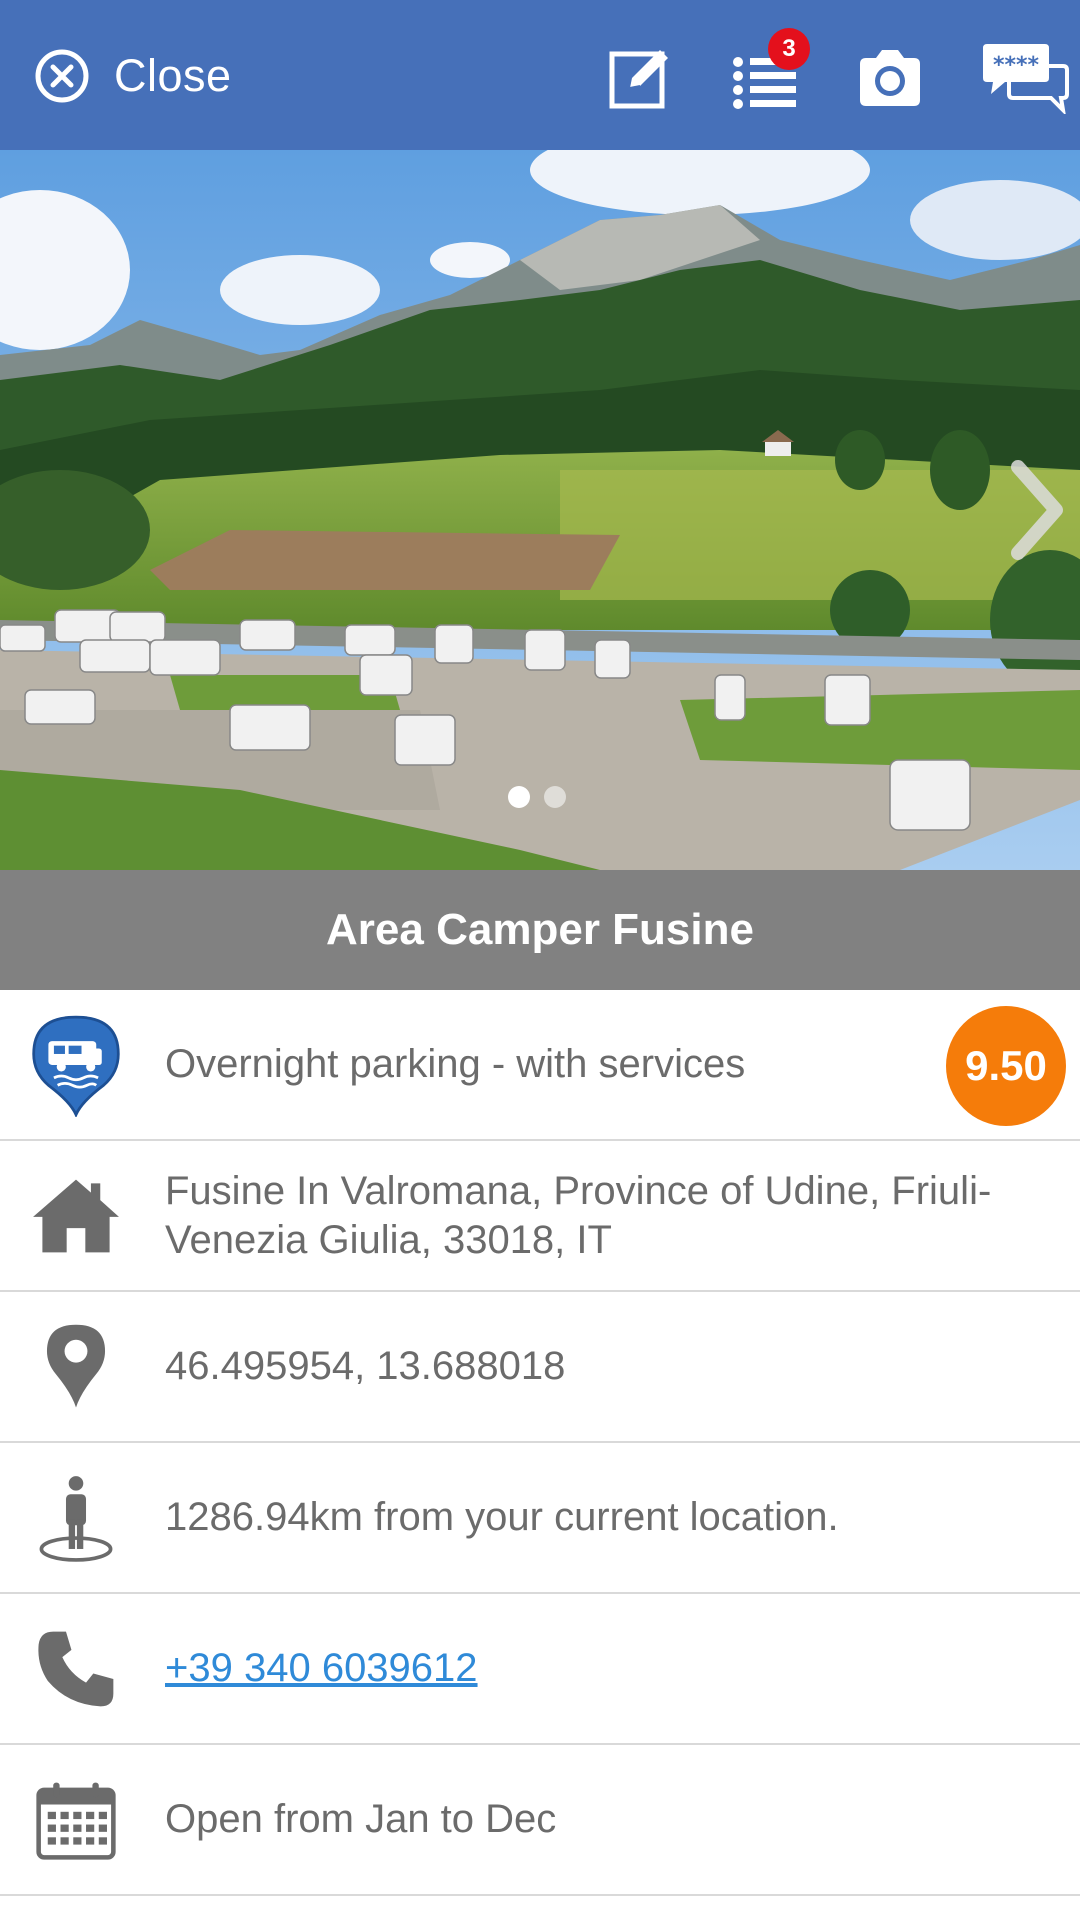 This screenshot has width=1080, height=1920. I want to click on place-title: Area Camper Fusine, so click(540, 930).